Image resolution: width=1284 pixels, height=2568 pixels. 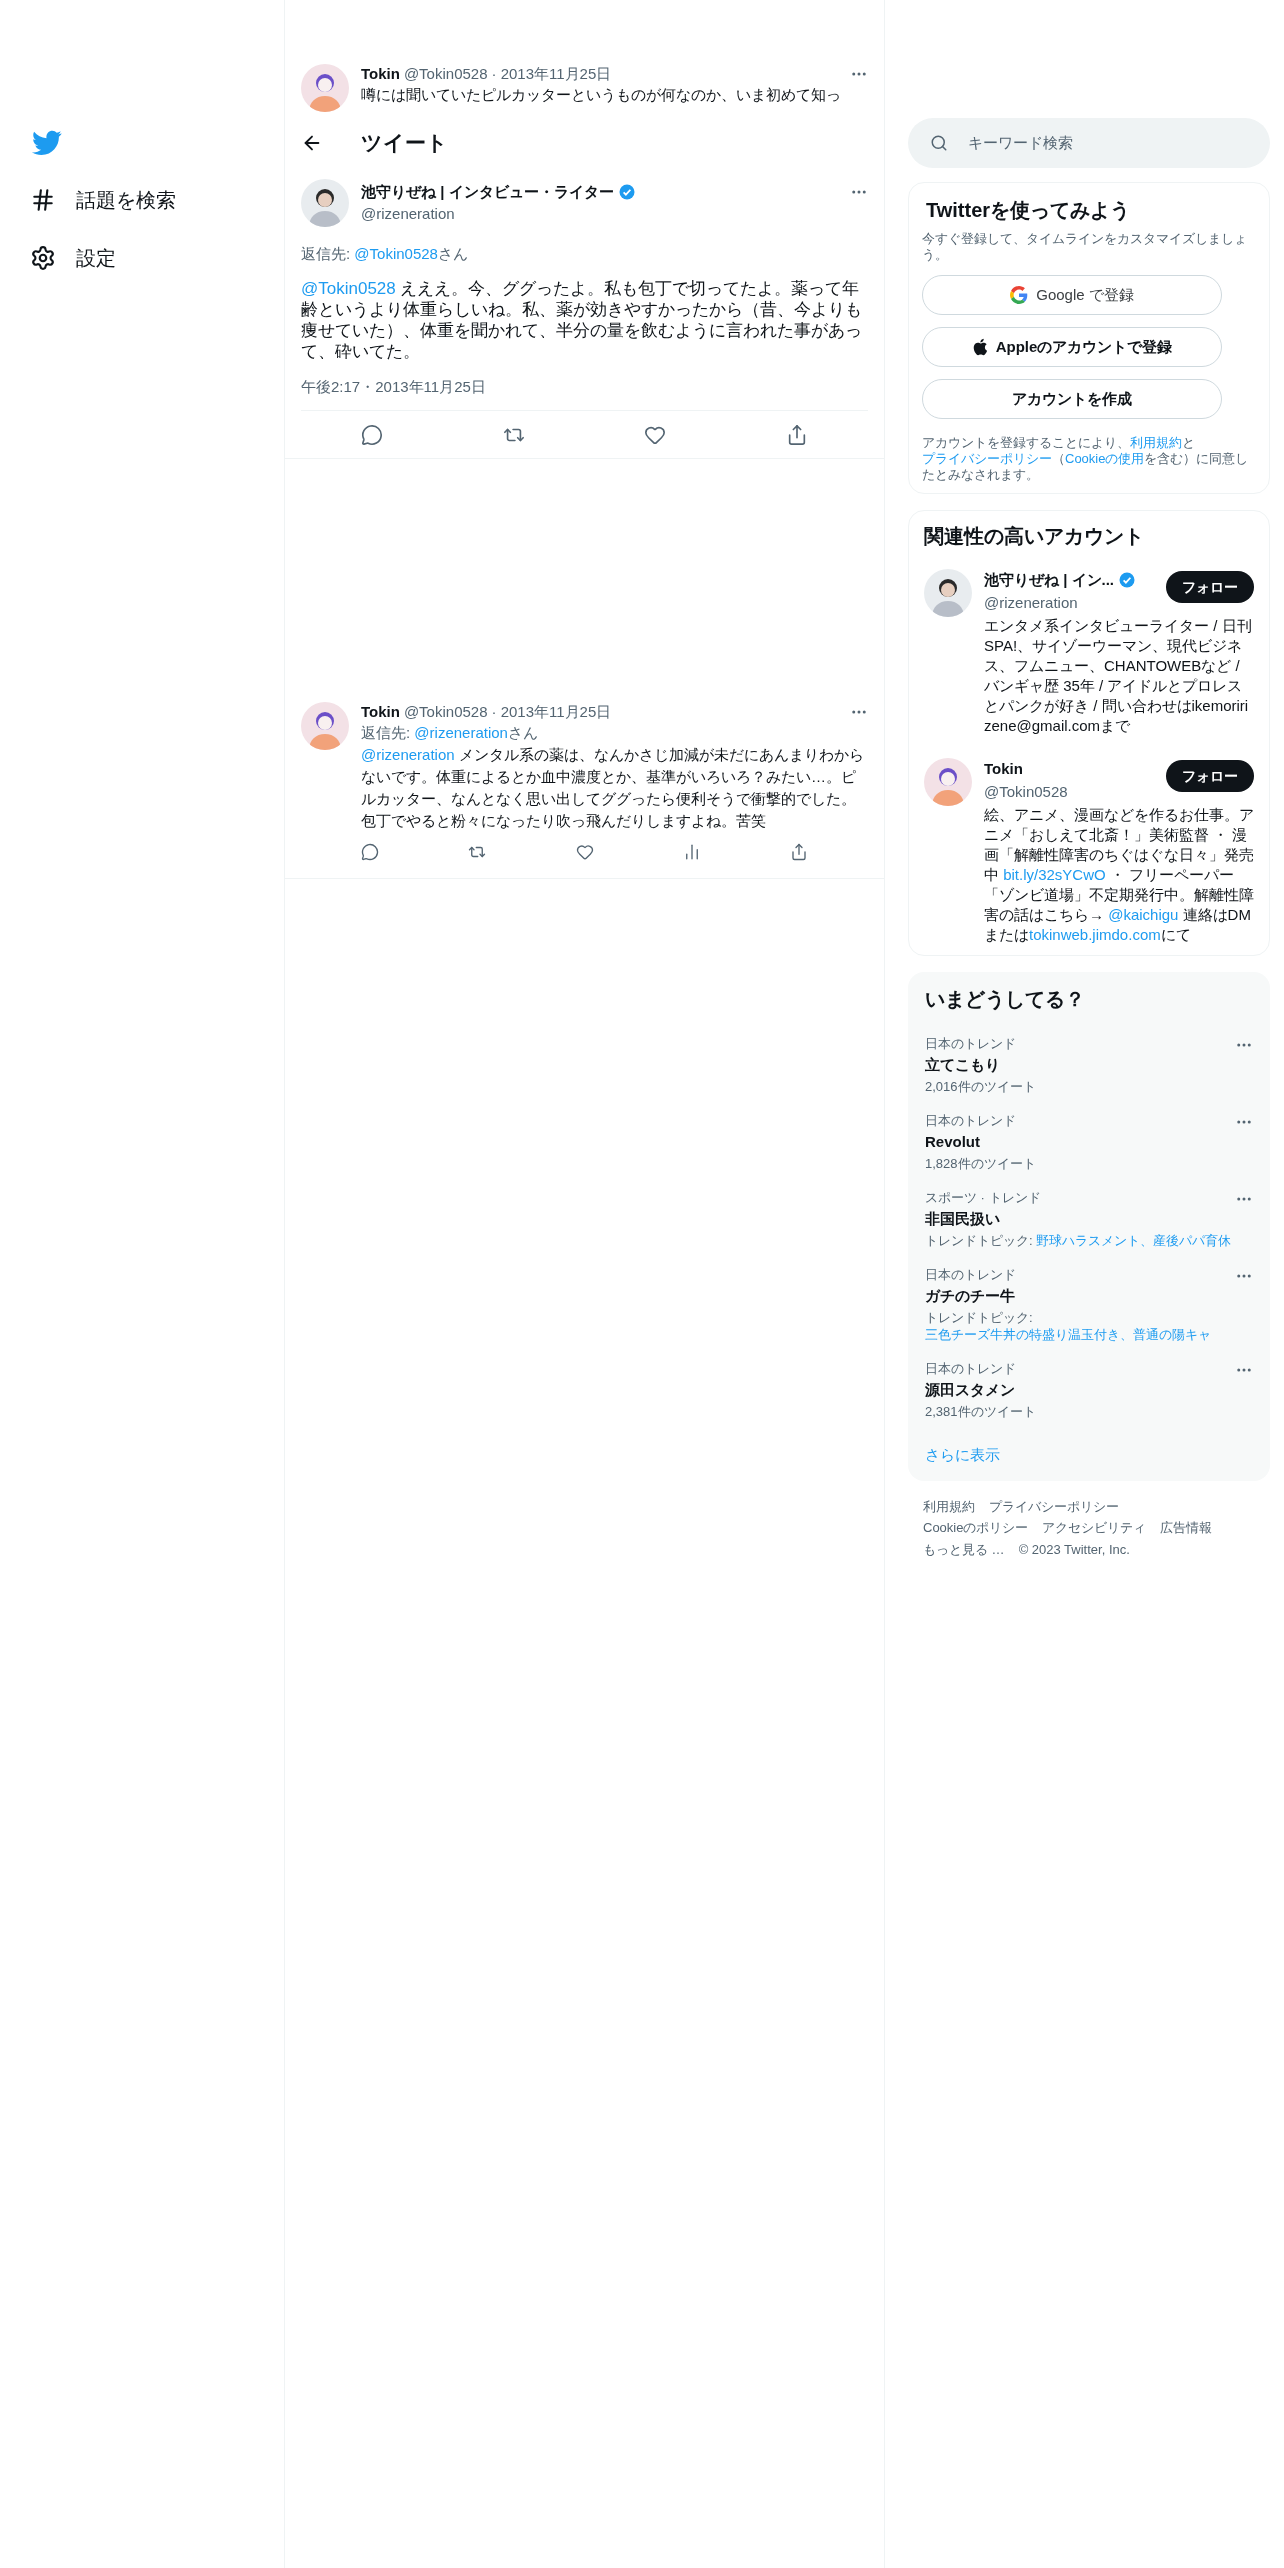 I want to click on footer-link: © 2023 Twitter, Inc., so click(x=1074, y=1549).